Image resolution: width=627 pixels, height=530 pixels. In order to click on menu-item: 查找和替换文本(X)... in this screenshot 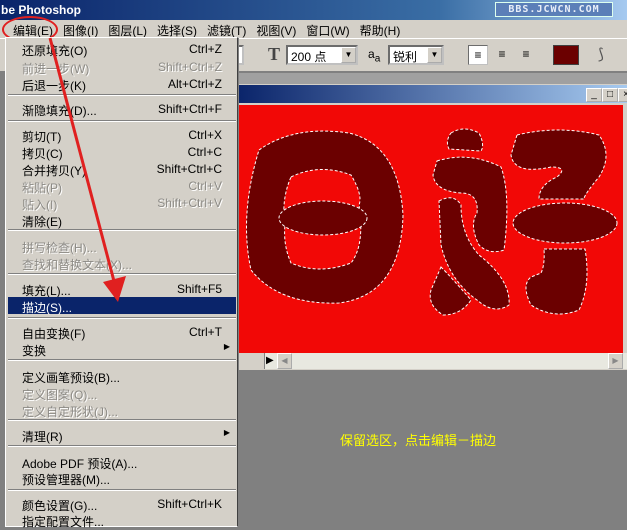, I will do `click(122, 263)`.